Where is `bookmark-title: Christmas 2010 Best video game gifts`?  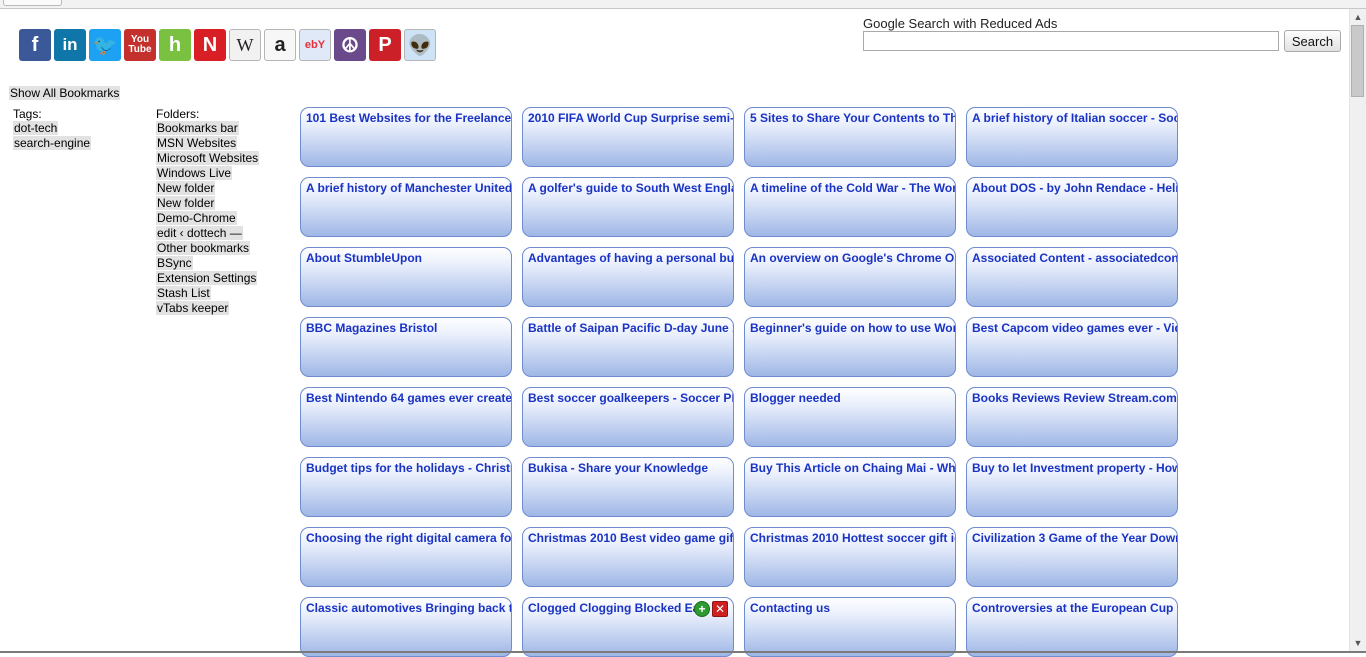
bookmark-title: Christmas 2010 Best video game gifts is located at coordinates (630, 538).